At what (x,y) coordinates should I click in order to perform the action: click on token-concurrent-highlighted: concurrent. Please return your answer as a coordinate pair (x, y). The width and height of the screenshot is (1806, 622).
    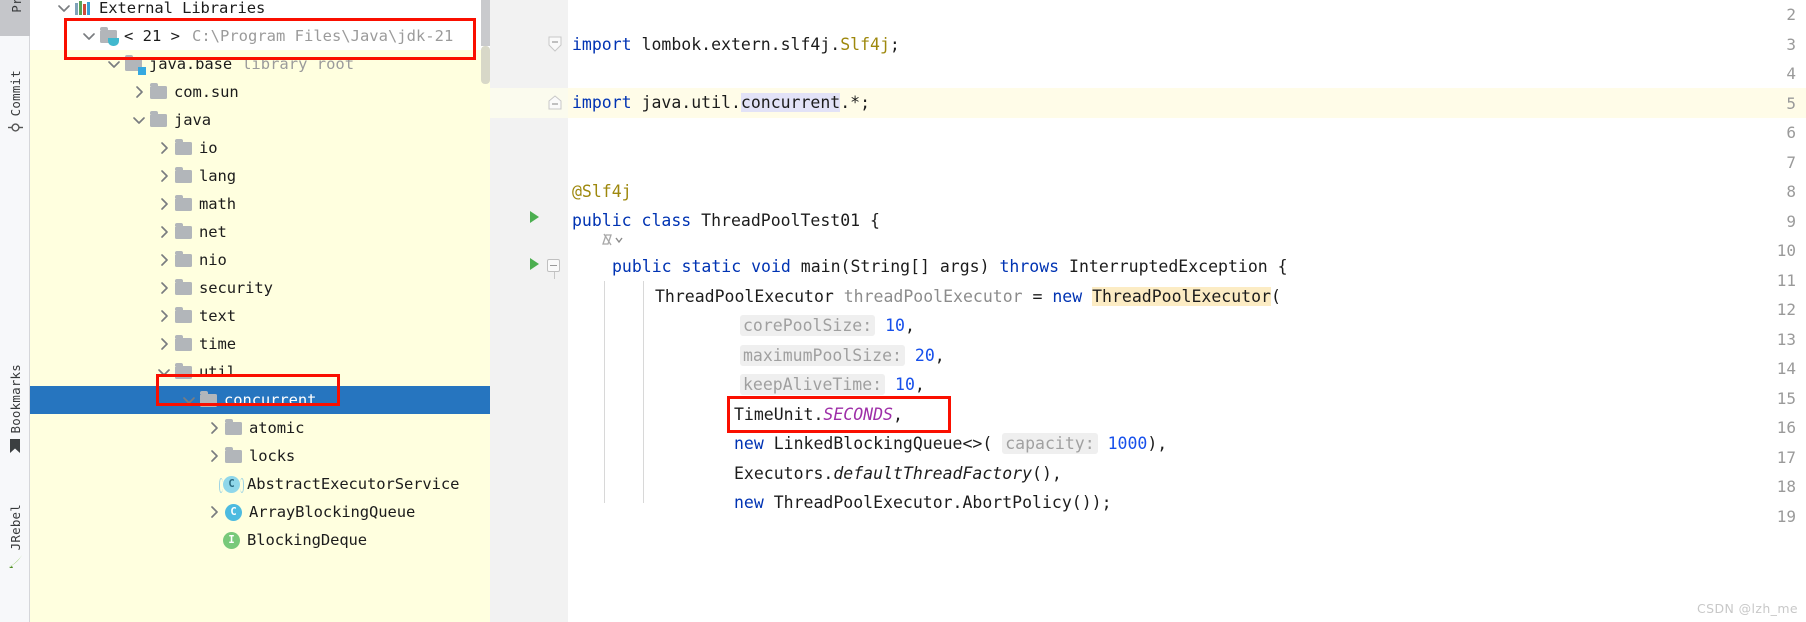
    Looking at the image, I should click on (790, 102).